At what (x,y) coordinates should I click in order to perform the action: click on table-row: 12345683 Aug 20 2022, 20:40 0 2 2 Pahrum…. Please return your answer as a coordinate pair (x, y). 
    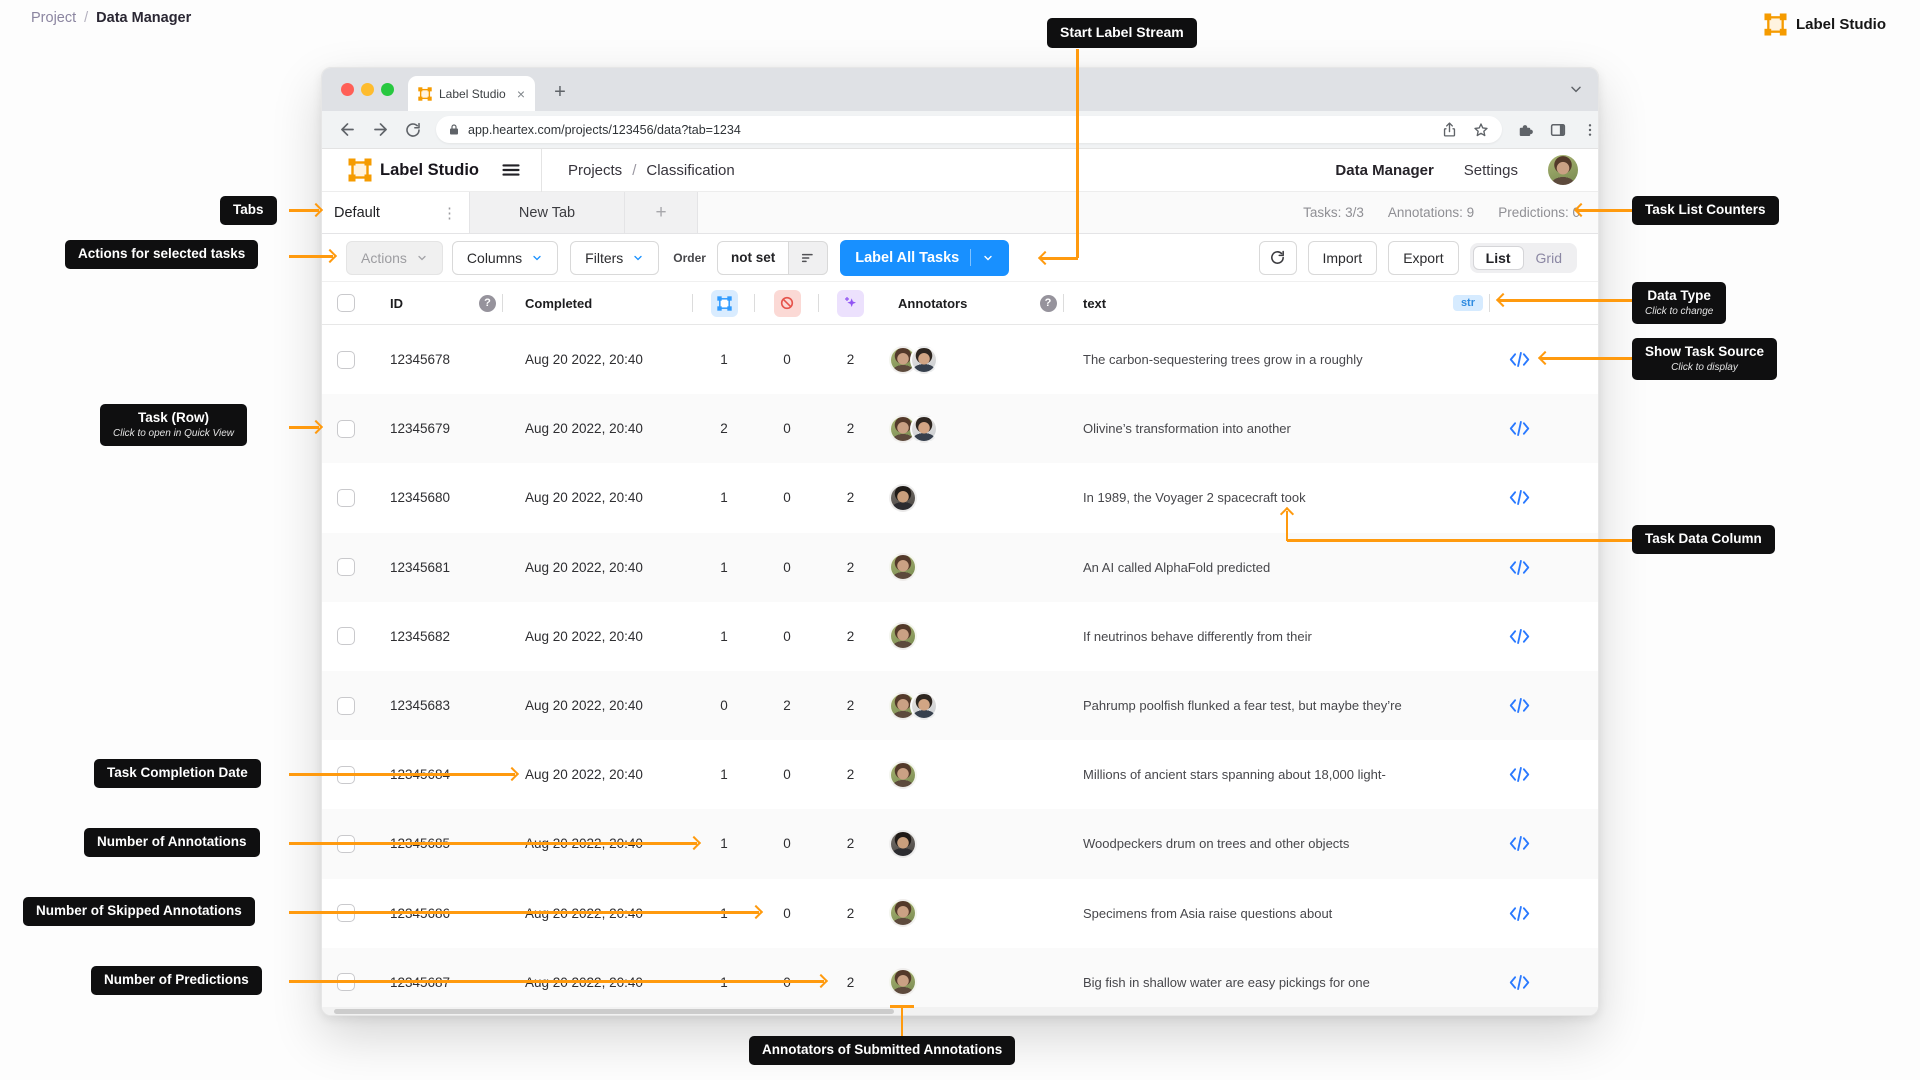
    Looking at the image, I should click on (960, 705).